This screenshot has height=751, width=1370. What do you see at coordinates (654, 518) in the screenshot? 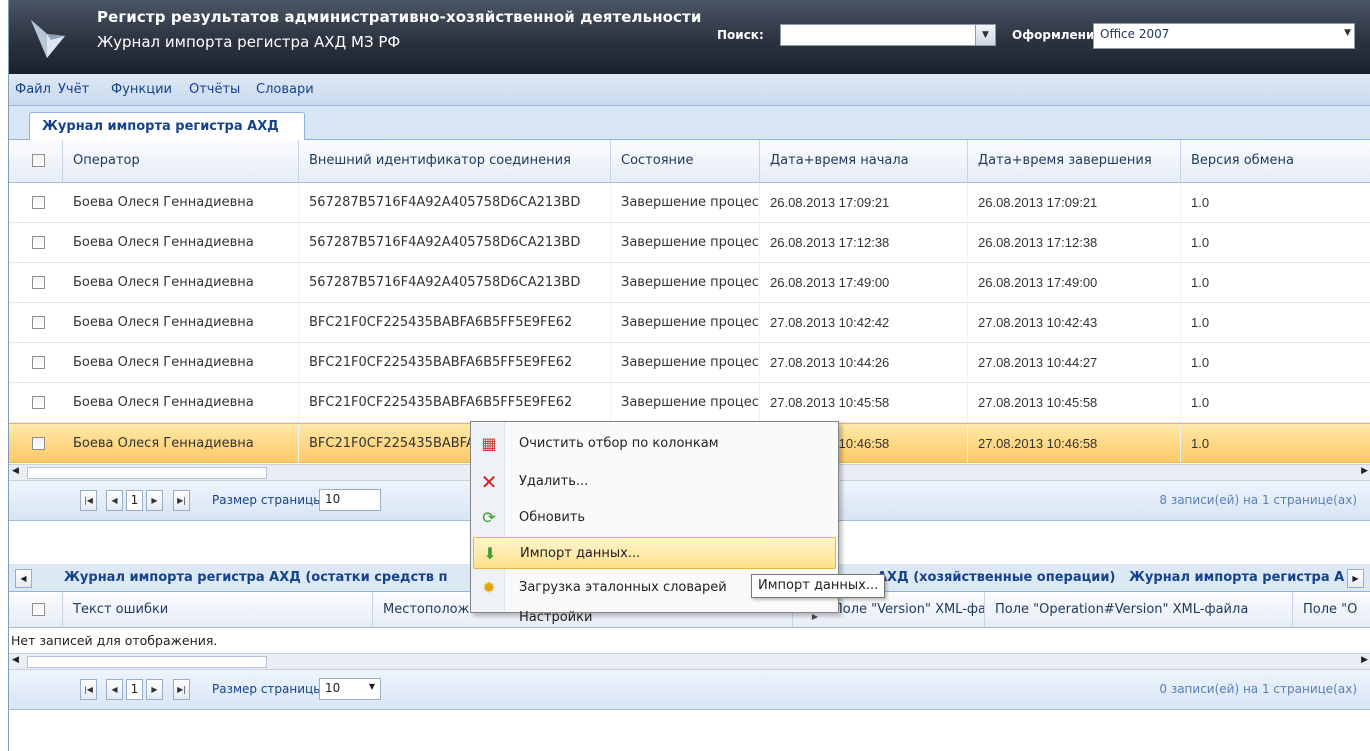
I see `menu-item-refresh: ⟳ Обновить` at bounding box center [654, 518].